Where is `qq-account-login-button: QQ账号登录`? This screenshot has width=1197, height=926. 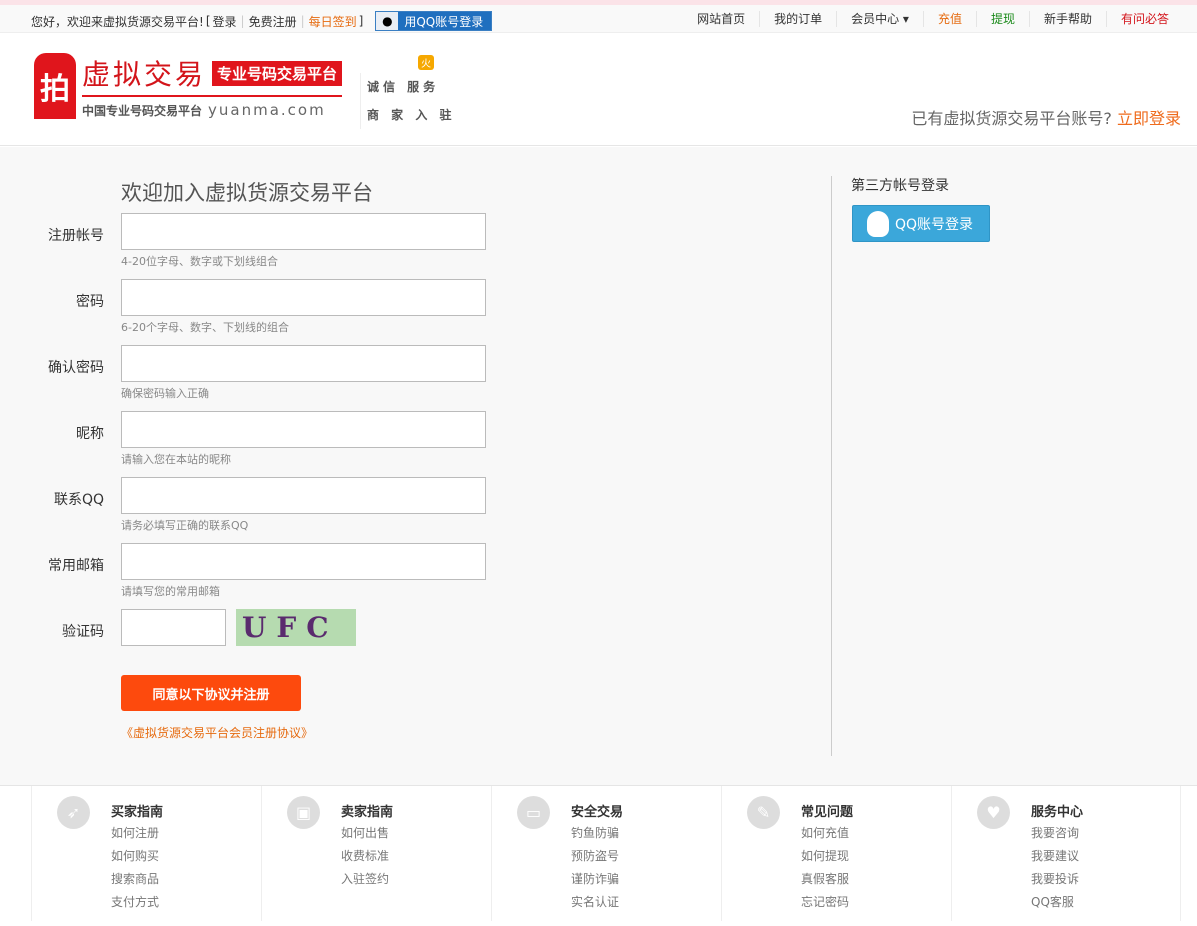
qq-account-login-button: QQ账号登录 is located at coordinates (921, 223).